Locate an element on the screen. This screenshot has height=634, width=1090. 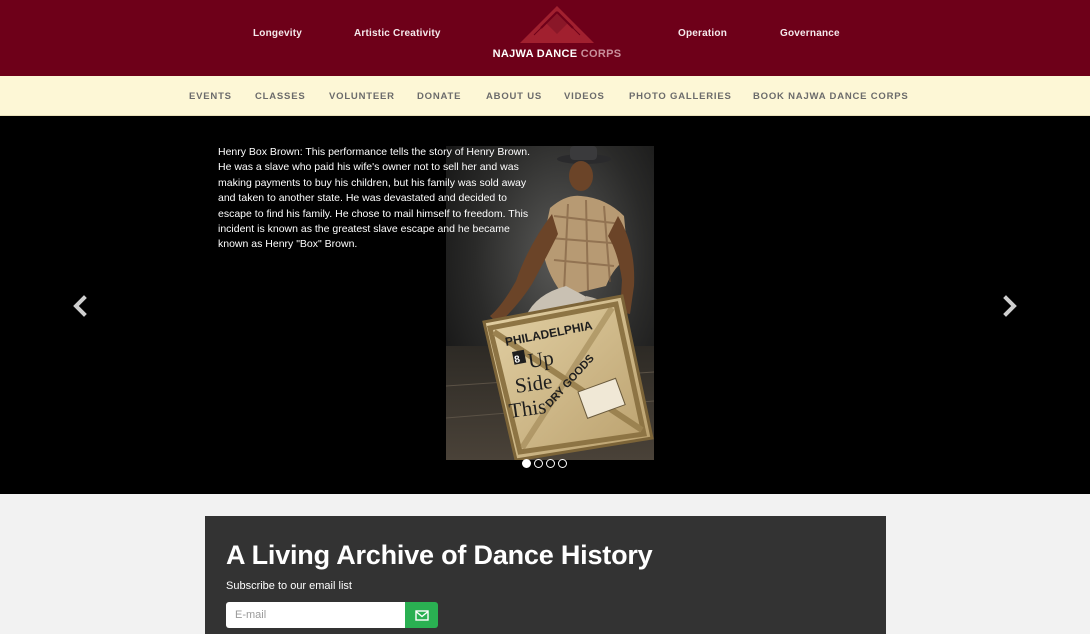
najwa-logo: NAJWA DANCE CORPS is located at coordinates (557, 34).